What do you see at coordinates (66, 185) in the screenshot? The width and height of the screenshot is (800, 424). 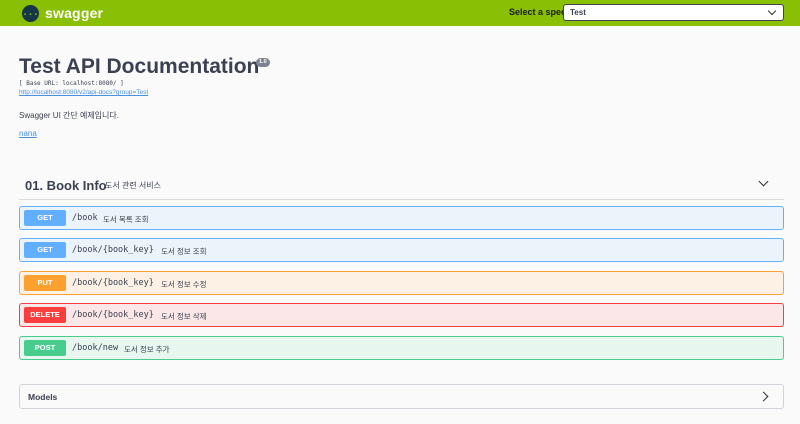 I see `tag-name: 01. Book Info` at bounding box center [66, 185].